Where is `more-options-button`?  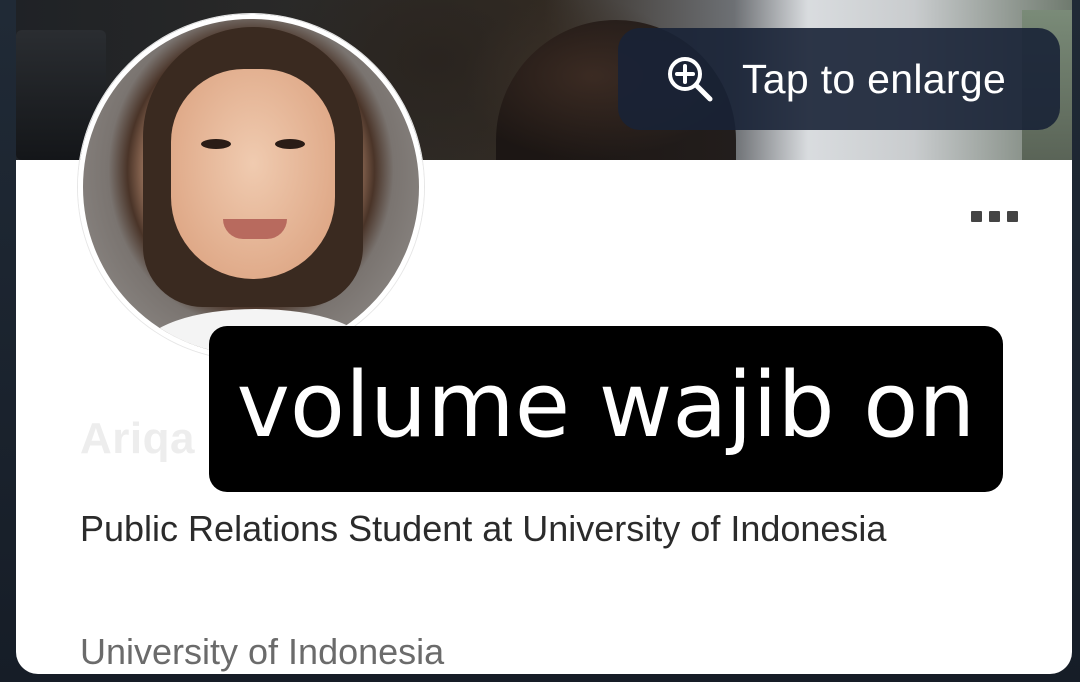
more-options-button is located at coordinates (994, 216).